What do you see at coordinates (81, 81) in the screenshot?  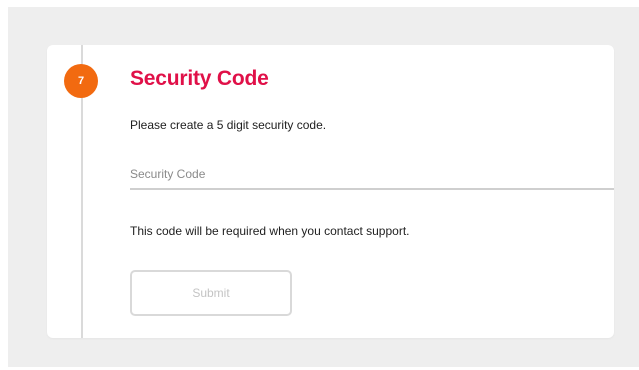 I see `step-number-badge: 7` at bounding box center [81, 81].